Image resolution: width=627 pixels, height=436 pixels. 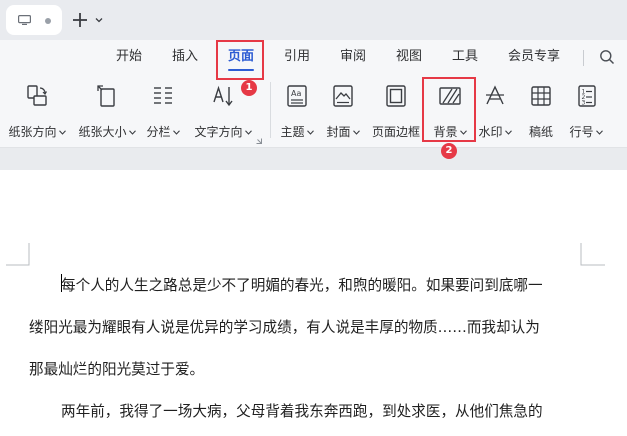 I want to click on unsaved-dot-icon, so click(x=48, y=21).